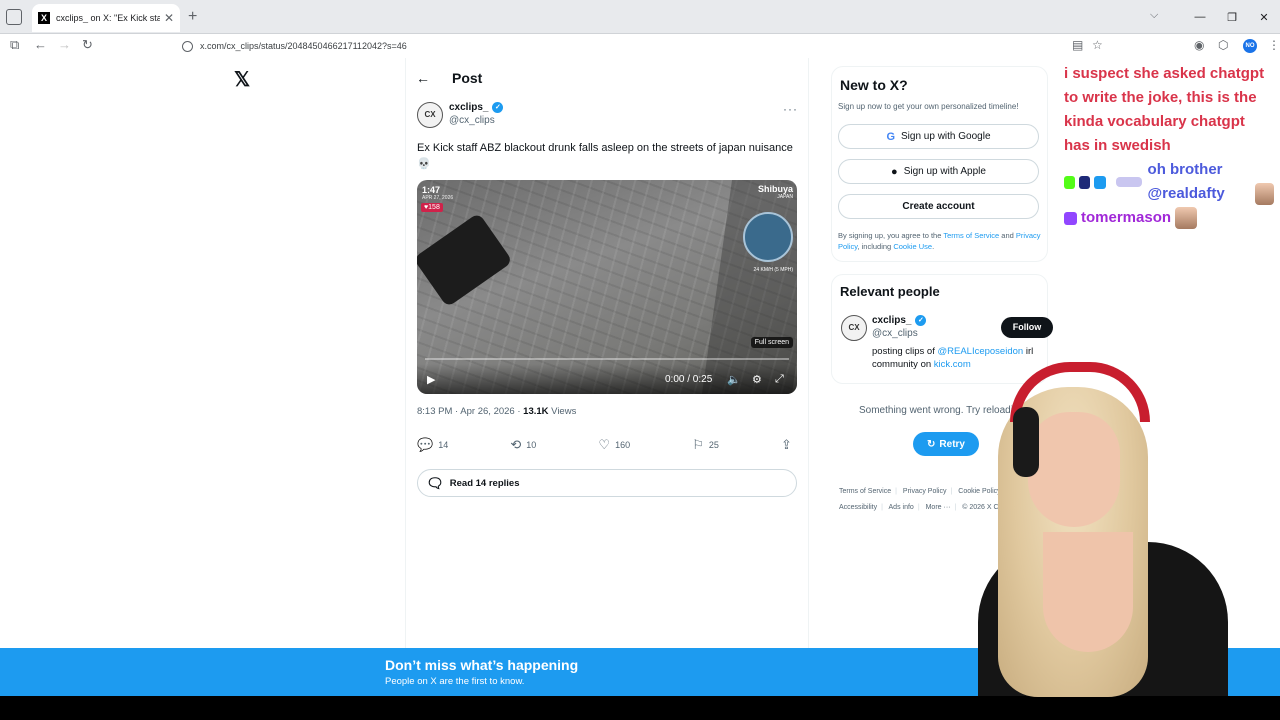  I want to click on bookmark-count: 25, so click(713, 445).